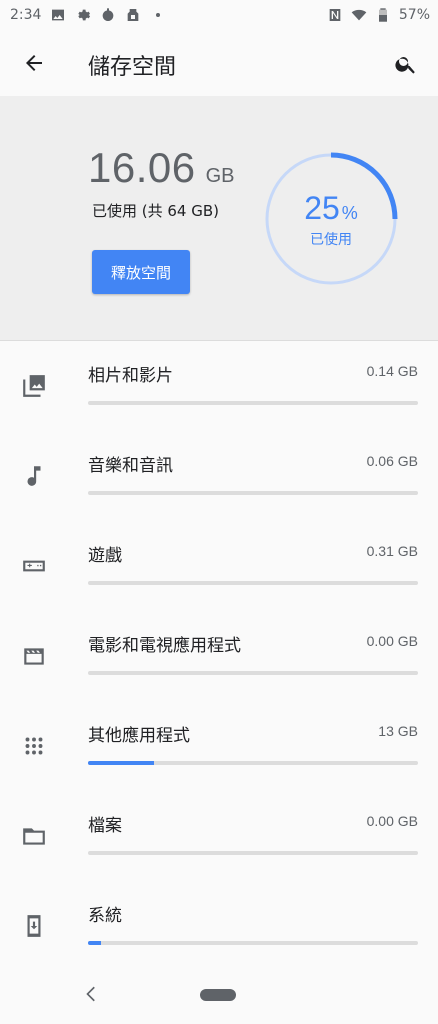 The width and height of the screenshot is (438, 1024). I want to click on category-label: 音樂和音訊, so click(130, 466).